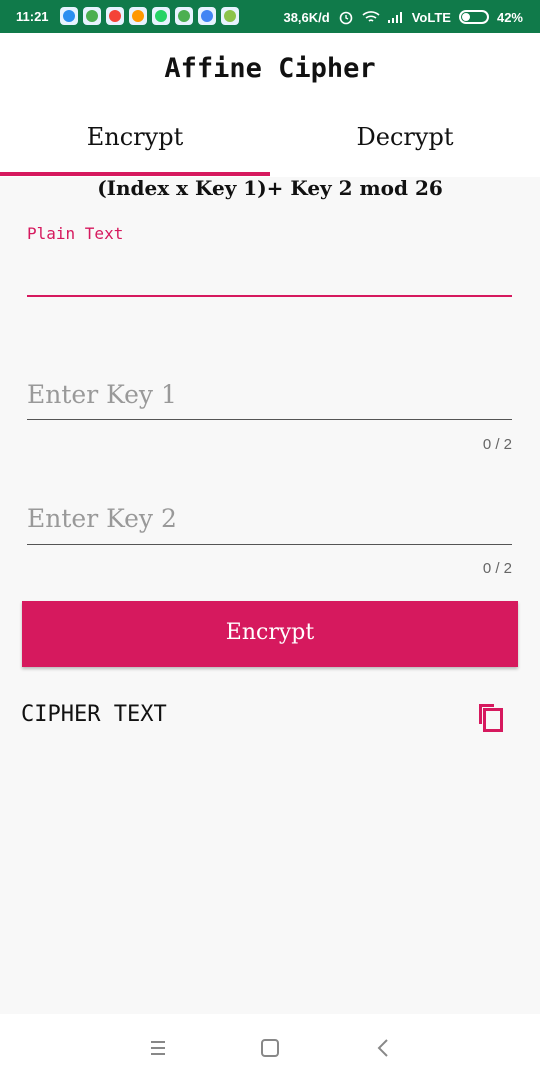  Describe the element at coordinates (371, 16) in the screenshot. I see `wifi-icon` at that location.